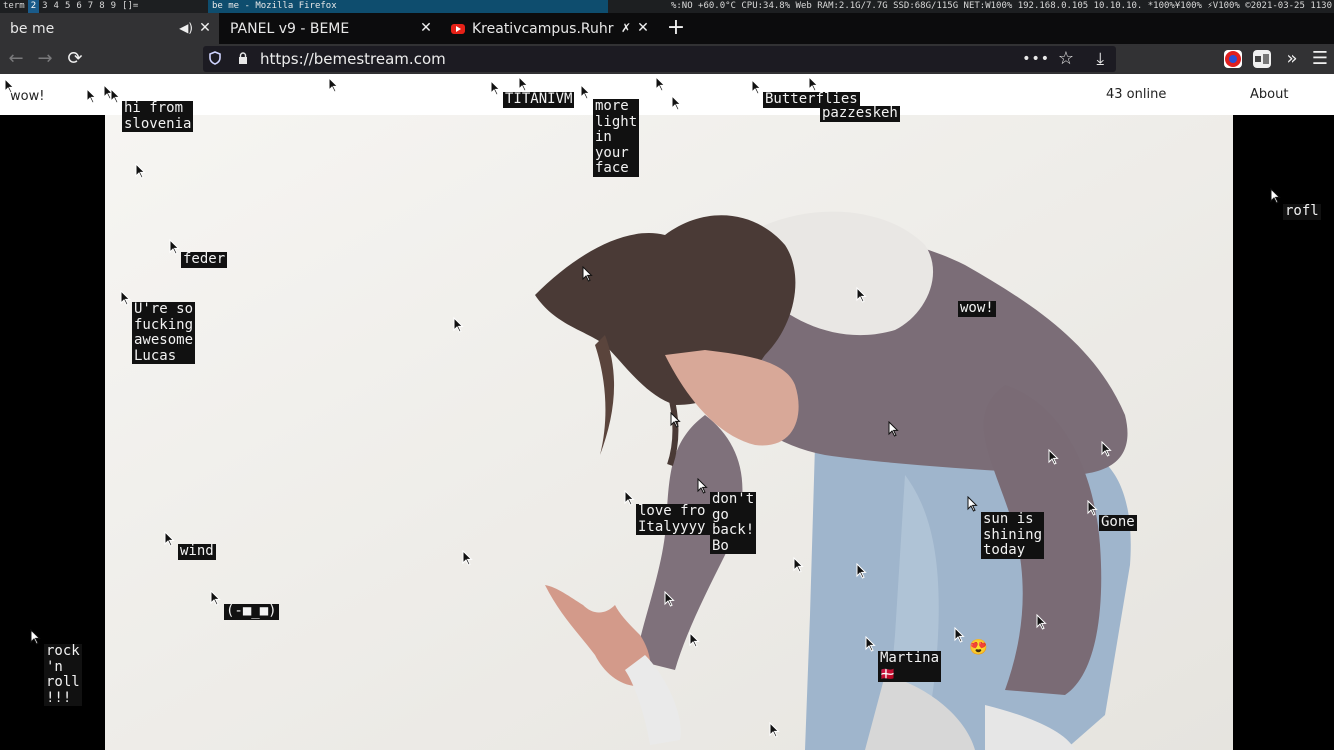 The width and height of the screenshot is (1334, 750). What do you see at coordinates (978, 647) in the screenshot?
I see `heart-eyes-emoji-icon: 😍` at bounding box center [978, 647].